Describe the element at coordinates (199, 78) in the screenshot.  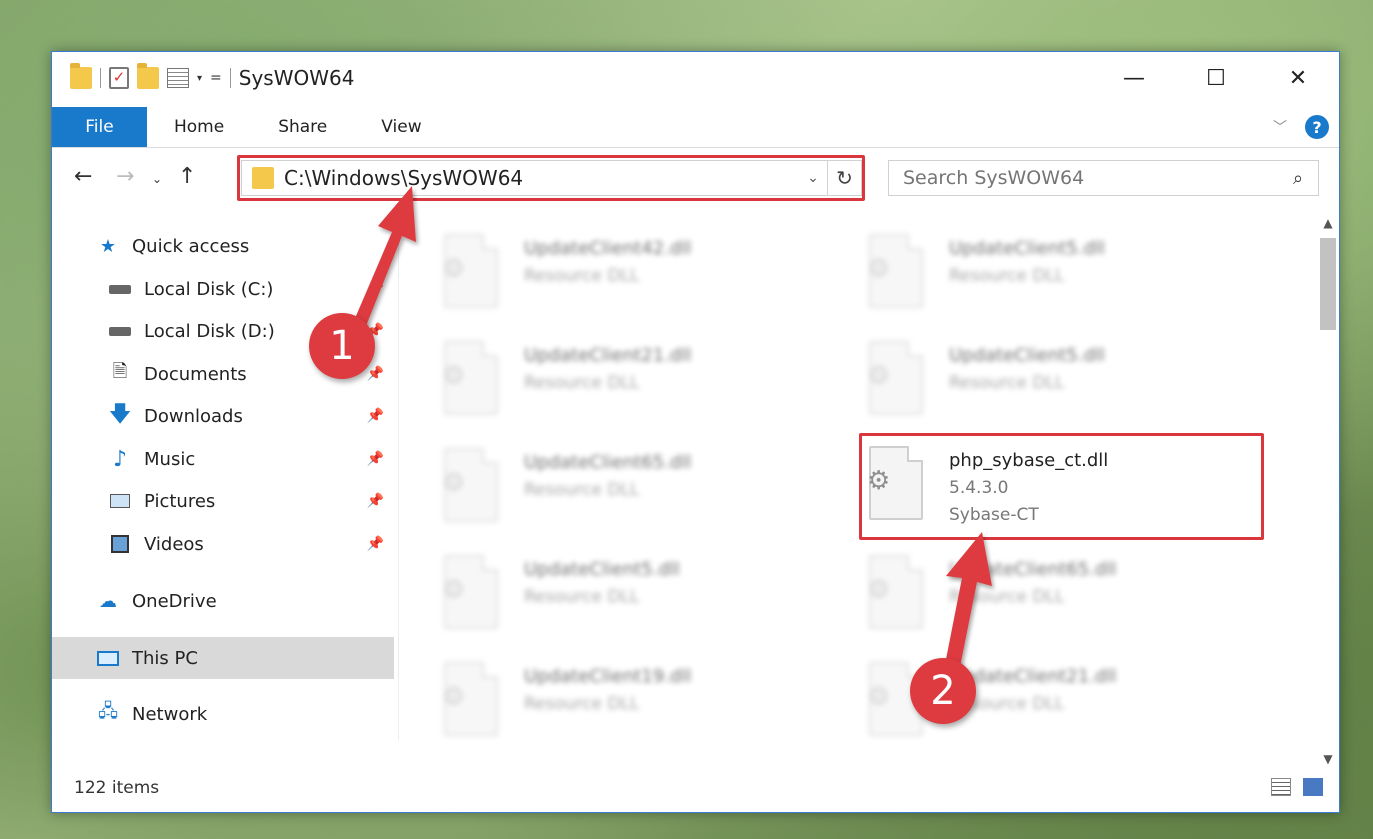
I see `customize-toolbar-caret-icon: ▾` at that location.